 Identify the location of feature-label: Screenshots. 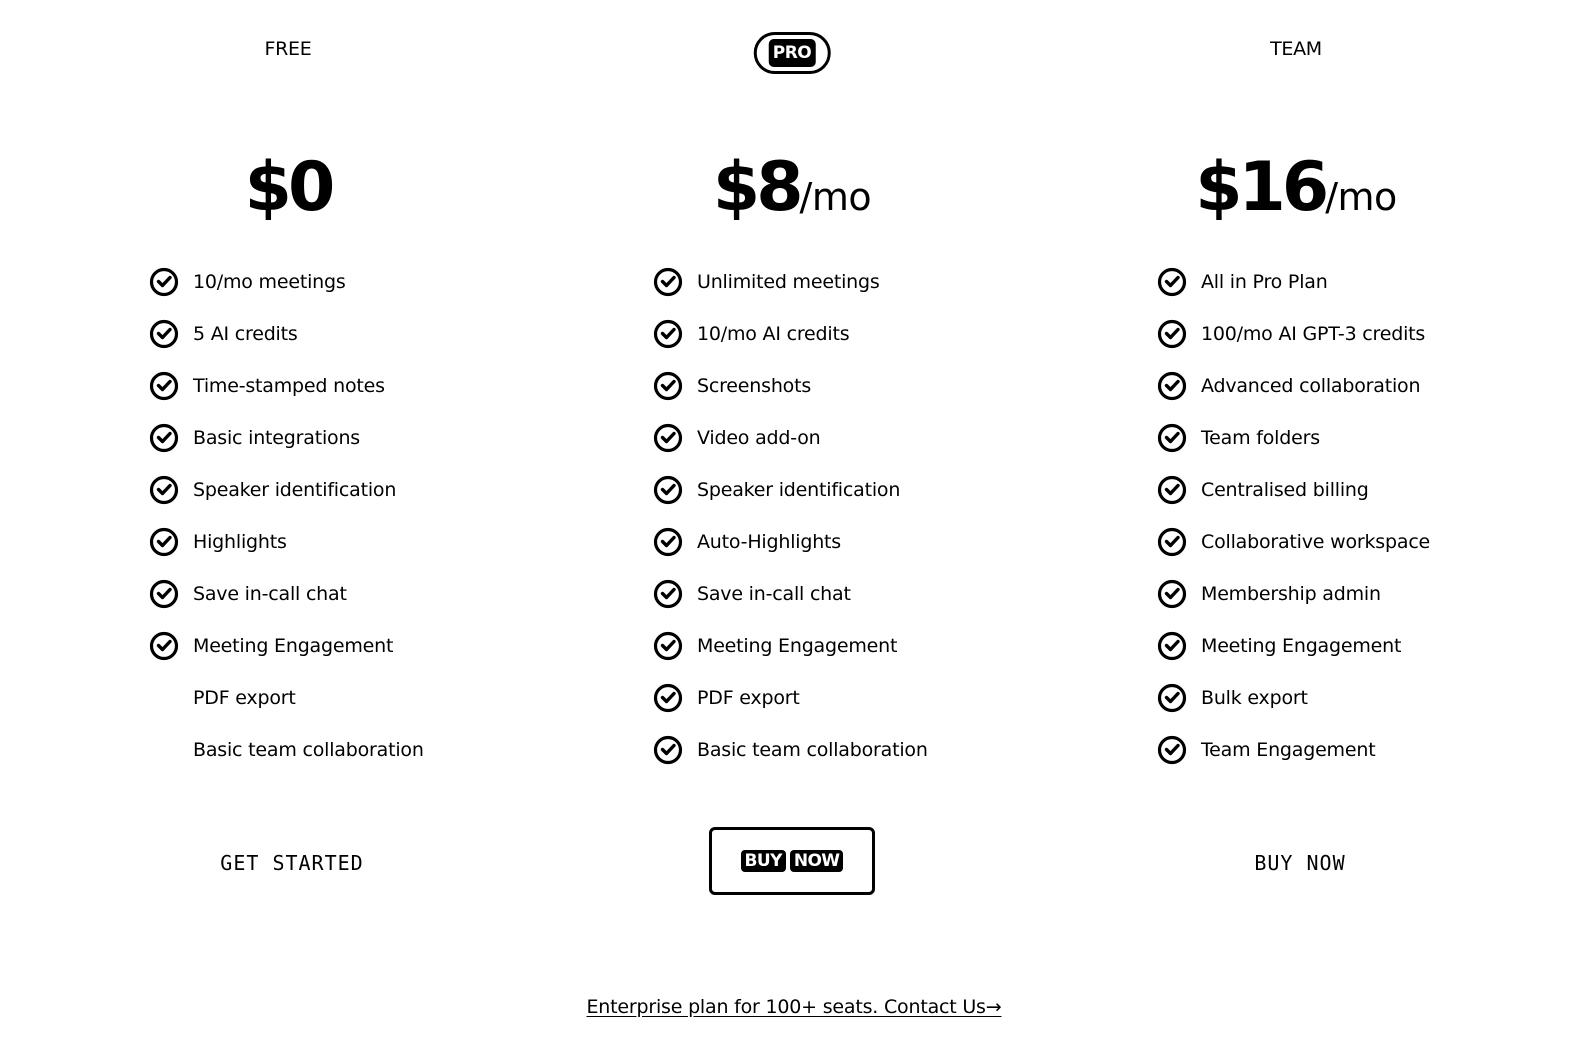
(754, 386).